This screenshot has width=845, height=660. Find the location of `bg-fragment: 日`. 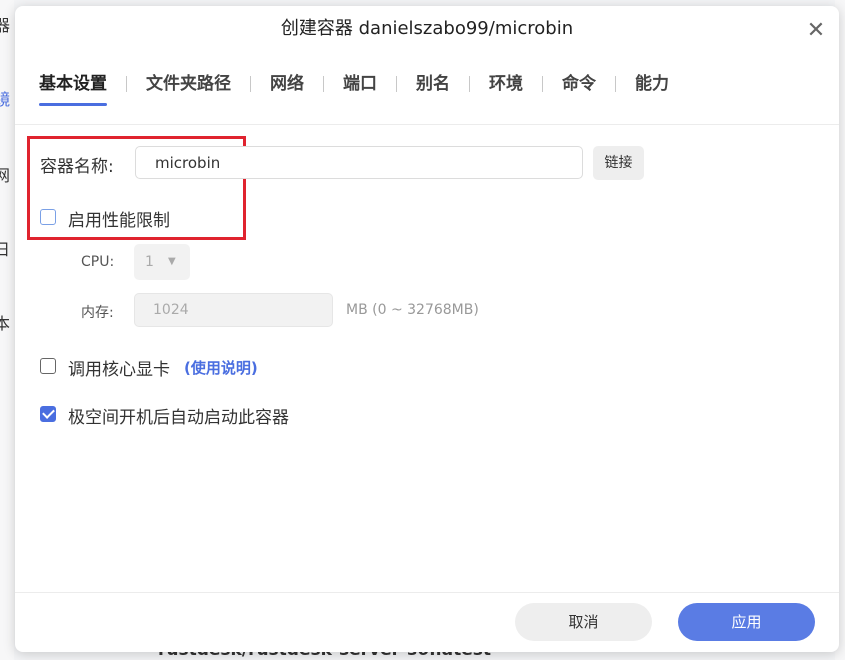

bg-fragment: 日 is located at coordinates (5, 249).